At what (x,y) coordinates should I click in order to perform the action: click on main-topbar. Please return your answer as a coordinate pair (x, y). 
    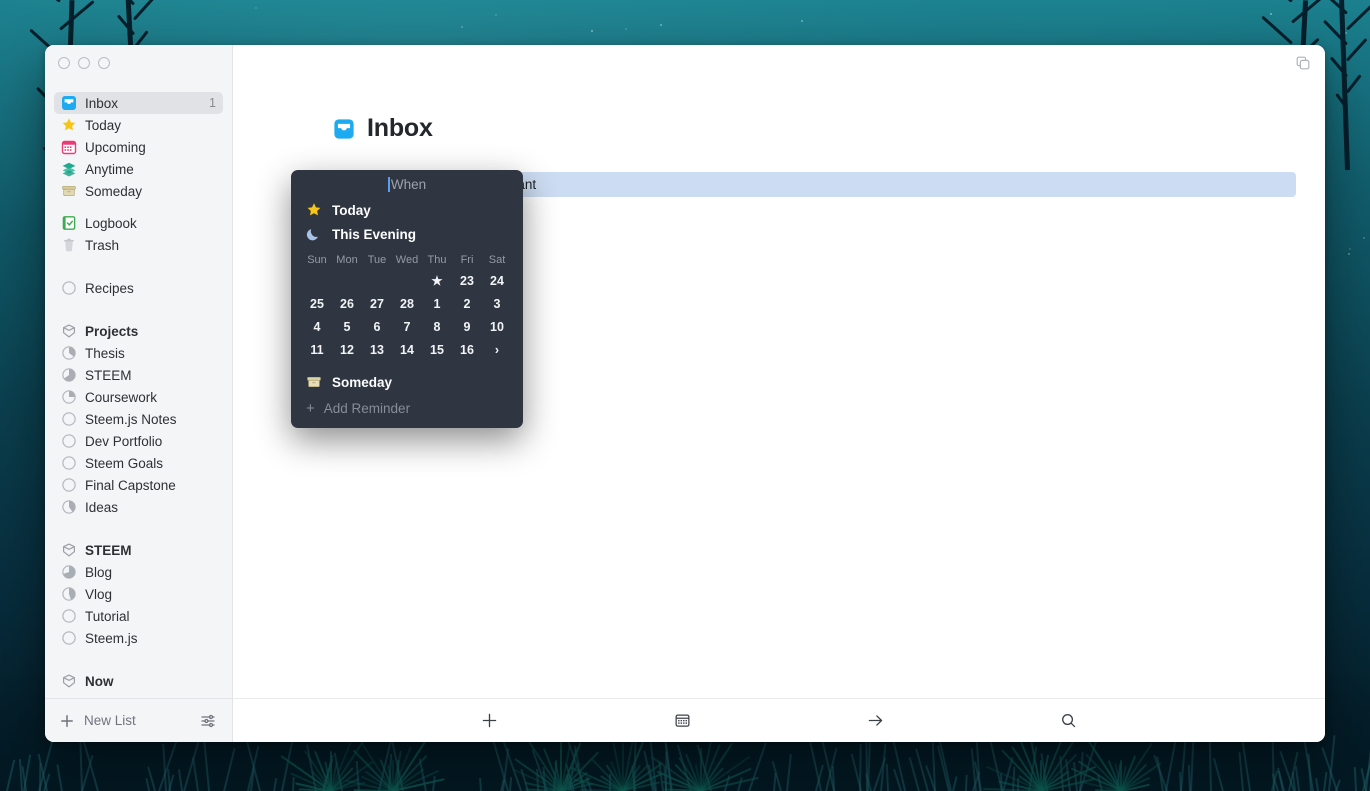
    Looking at the image, I should click on (779, 63).